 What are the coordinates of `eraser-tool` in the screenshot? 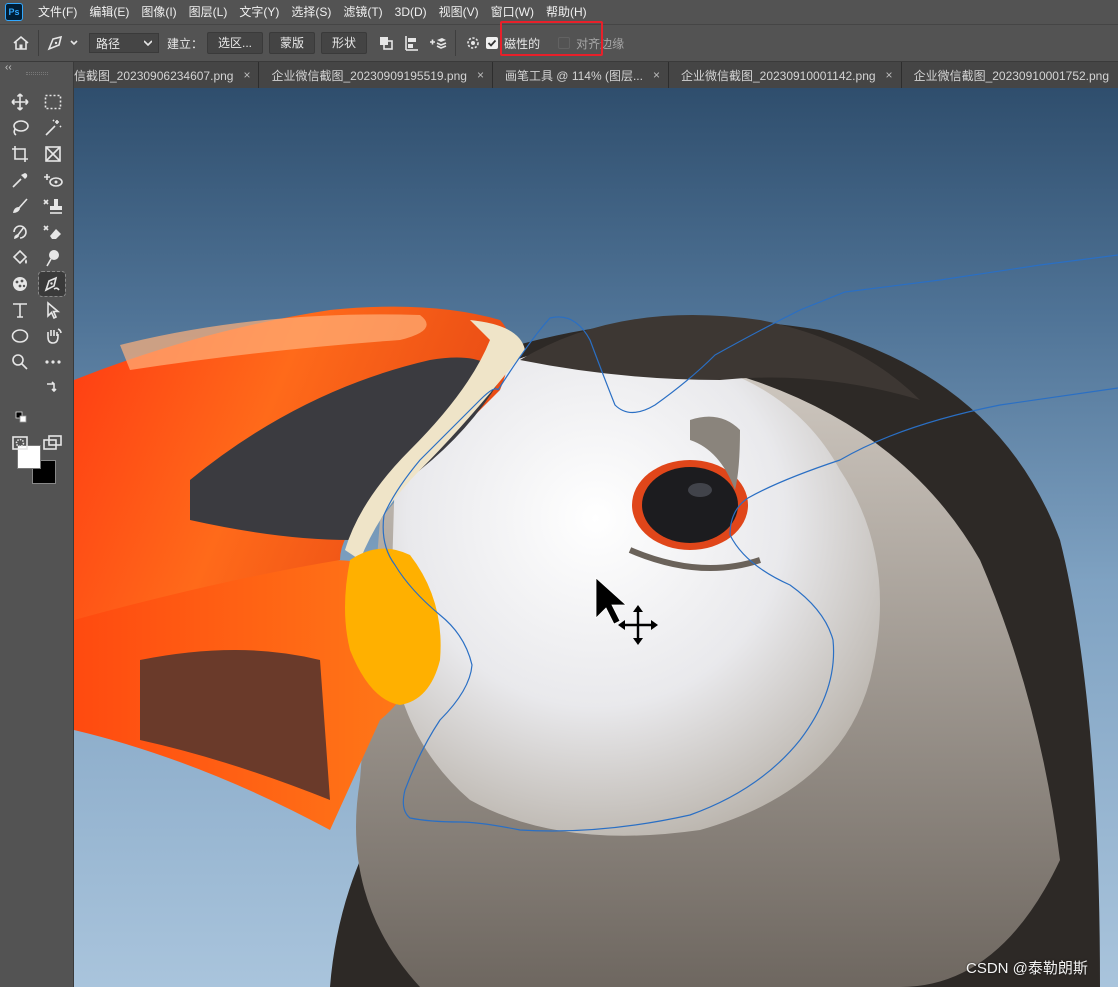 It's located at (53, 232).